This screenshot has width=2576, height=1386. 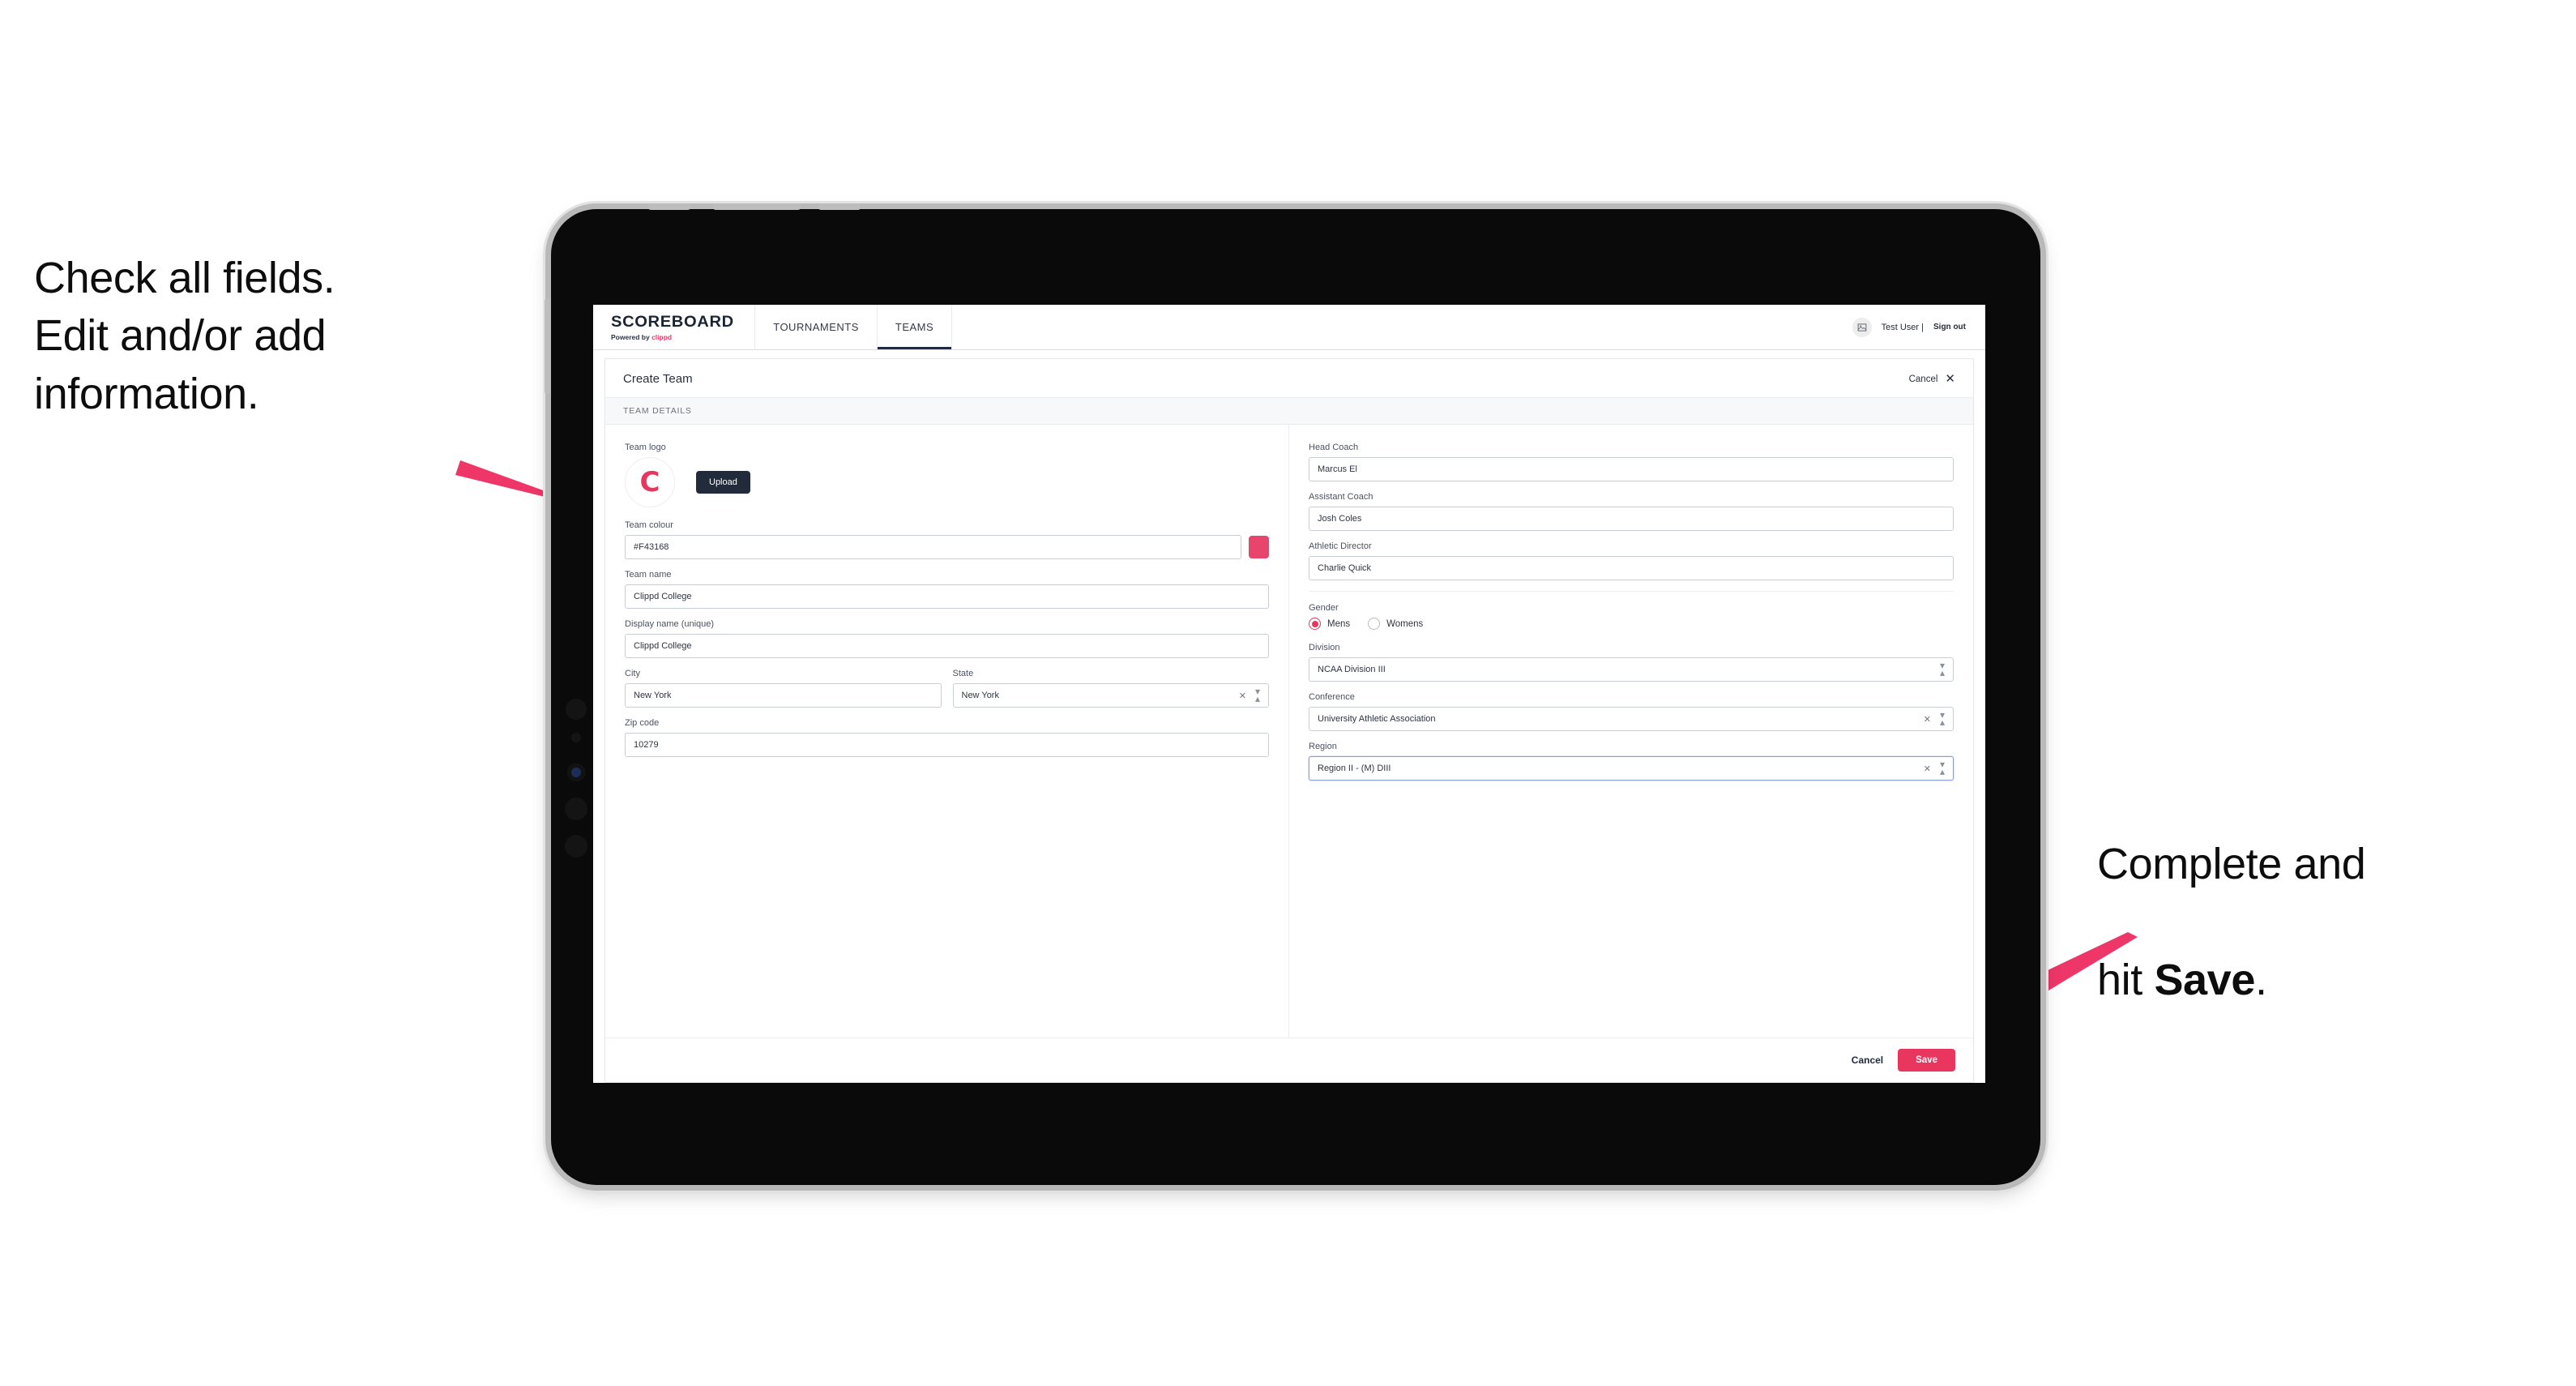 What do you see at coordinates (1323, 746) in the screenshot?
I see `region-label: Region` at bounding box center [1323, 746].